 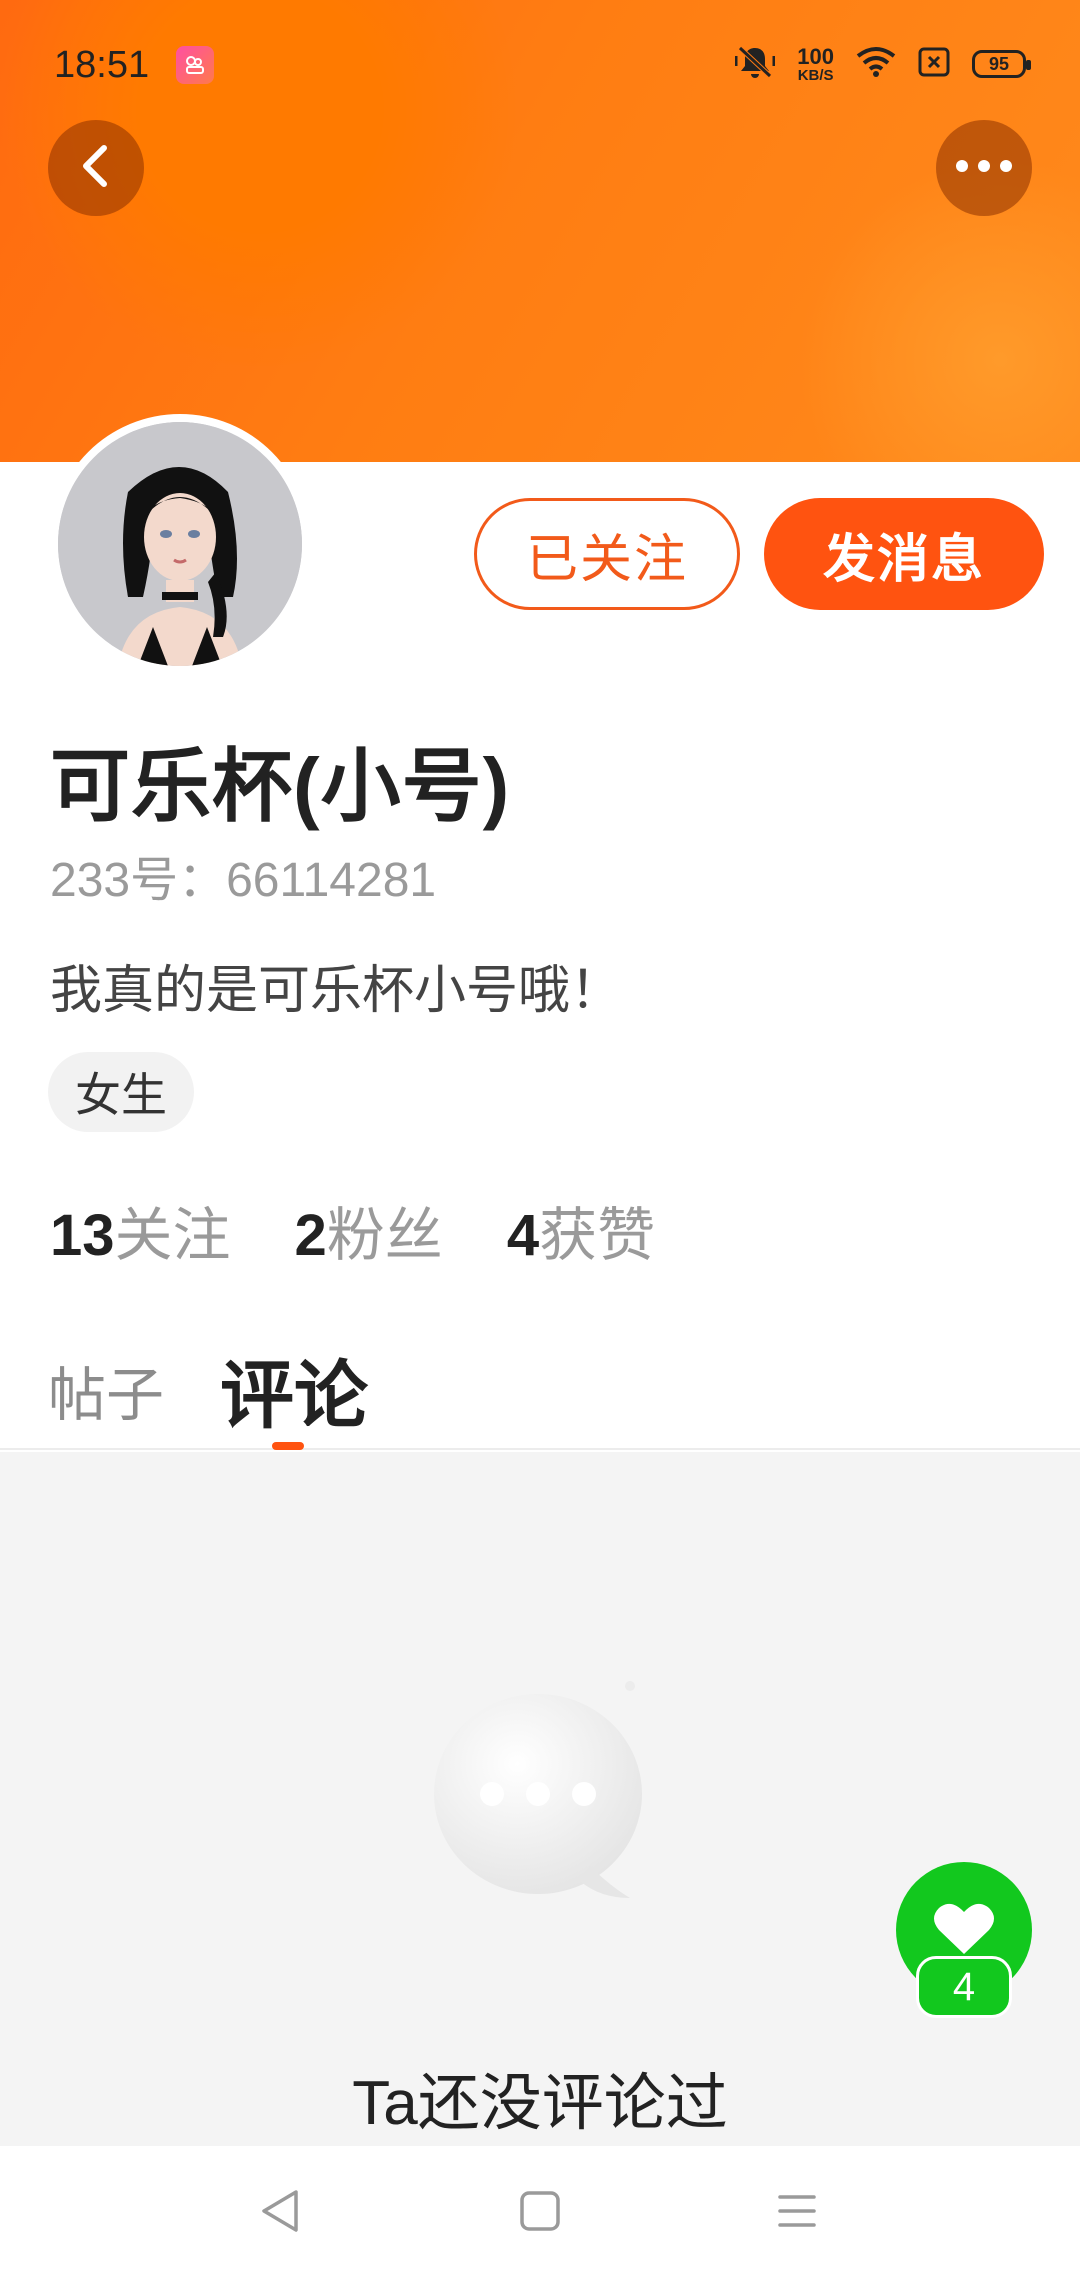 I want to click on followed-button: 已关注, so click(x=607, y=554).